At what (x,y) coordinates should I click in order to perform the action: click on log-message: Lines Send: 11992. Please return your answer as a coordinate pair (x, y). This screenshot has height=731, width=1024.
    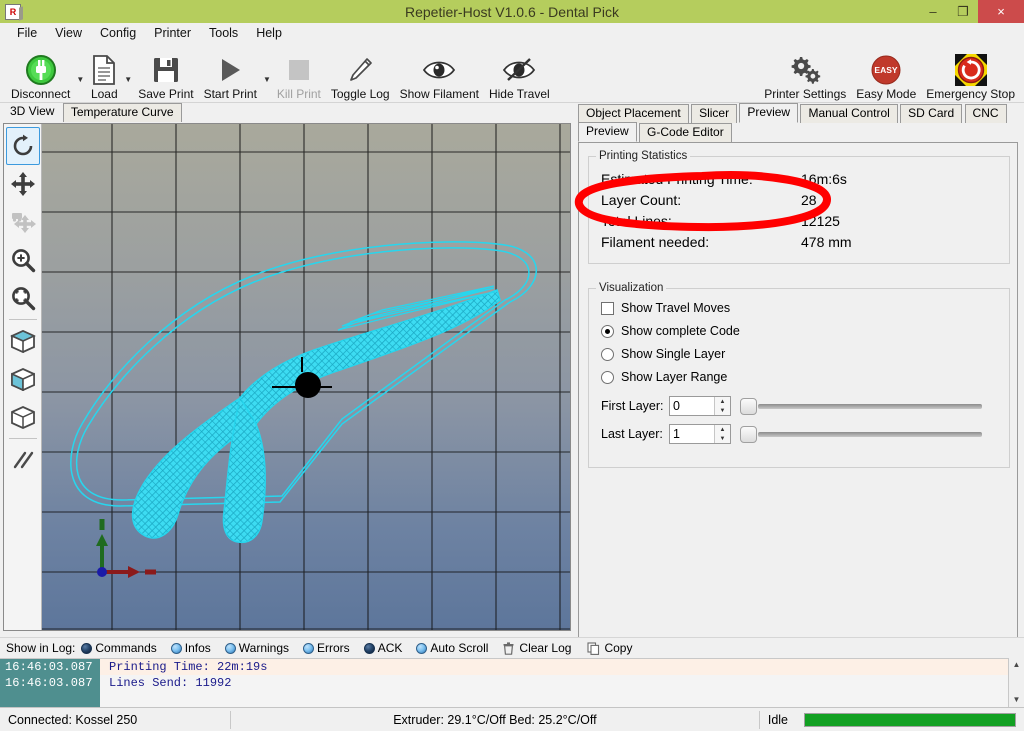
    Looking at the image, I should click on (170, 683).